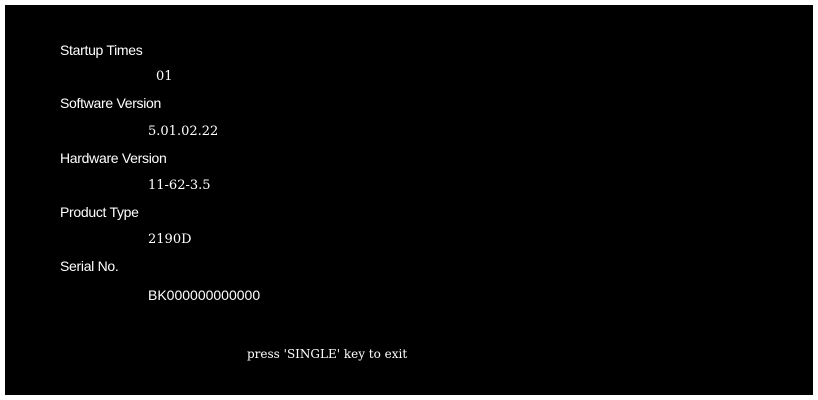 Image resolution: width=818 pixels, height=400 pixels. I want to click on software-version-value: 5.01.02.22, so click(183, 131).